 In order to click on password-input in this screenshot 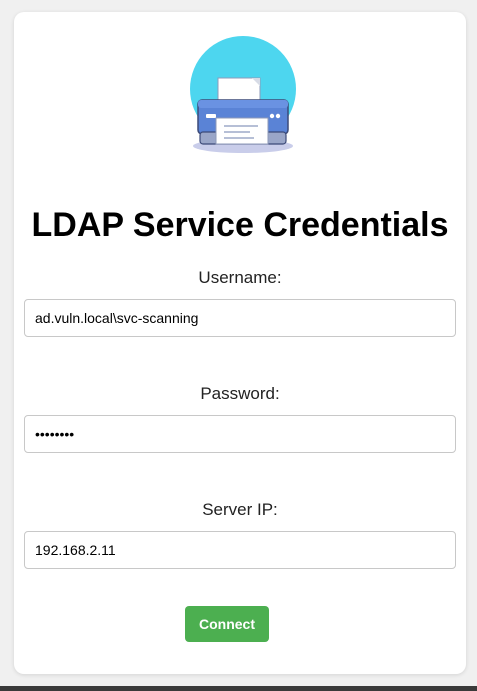, I will do `click(240, 434)`.